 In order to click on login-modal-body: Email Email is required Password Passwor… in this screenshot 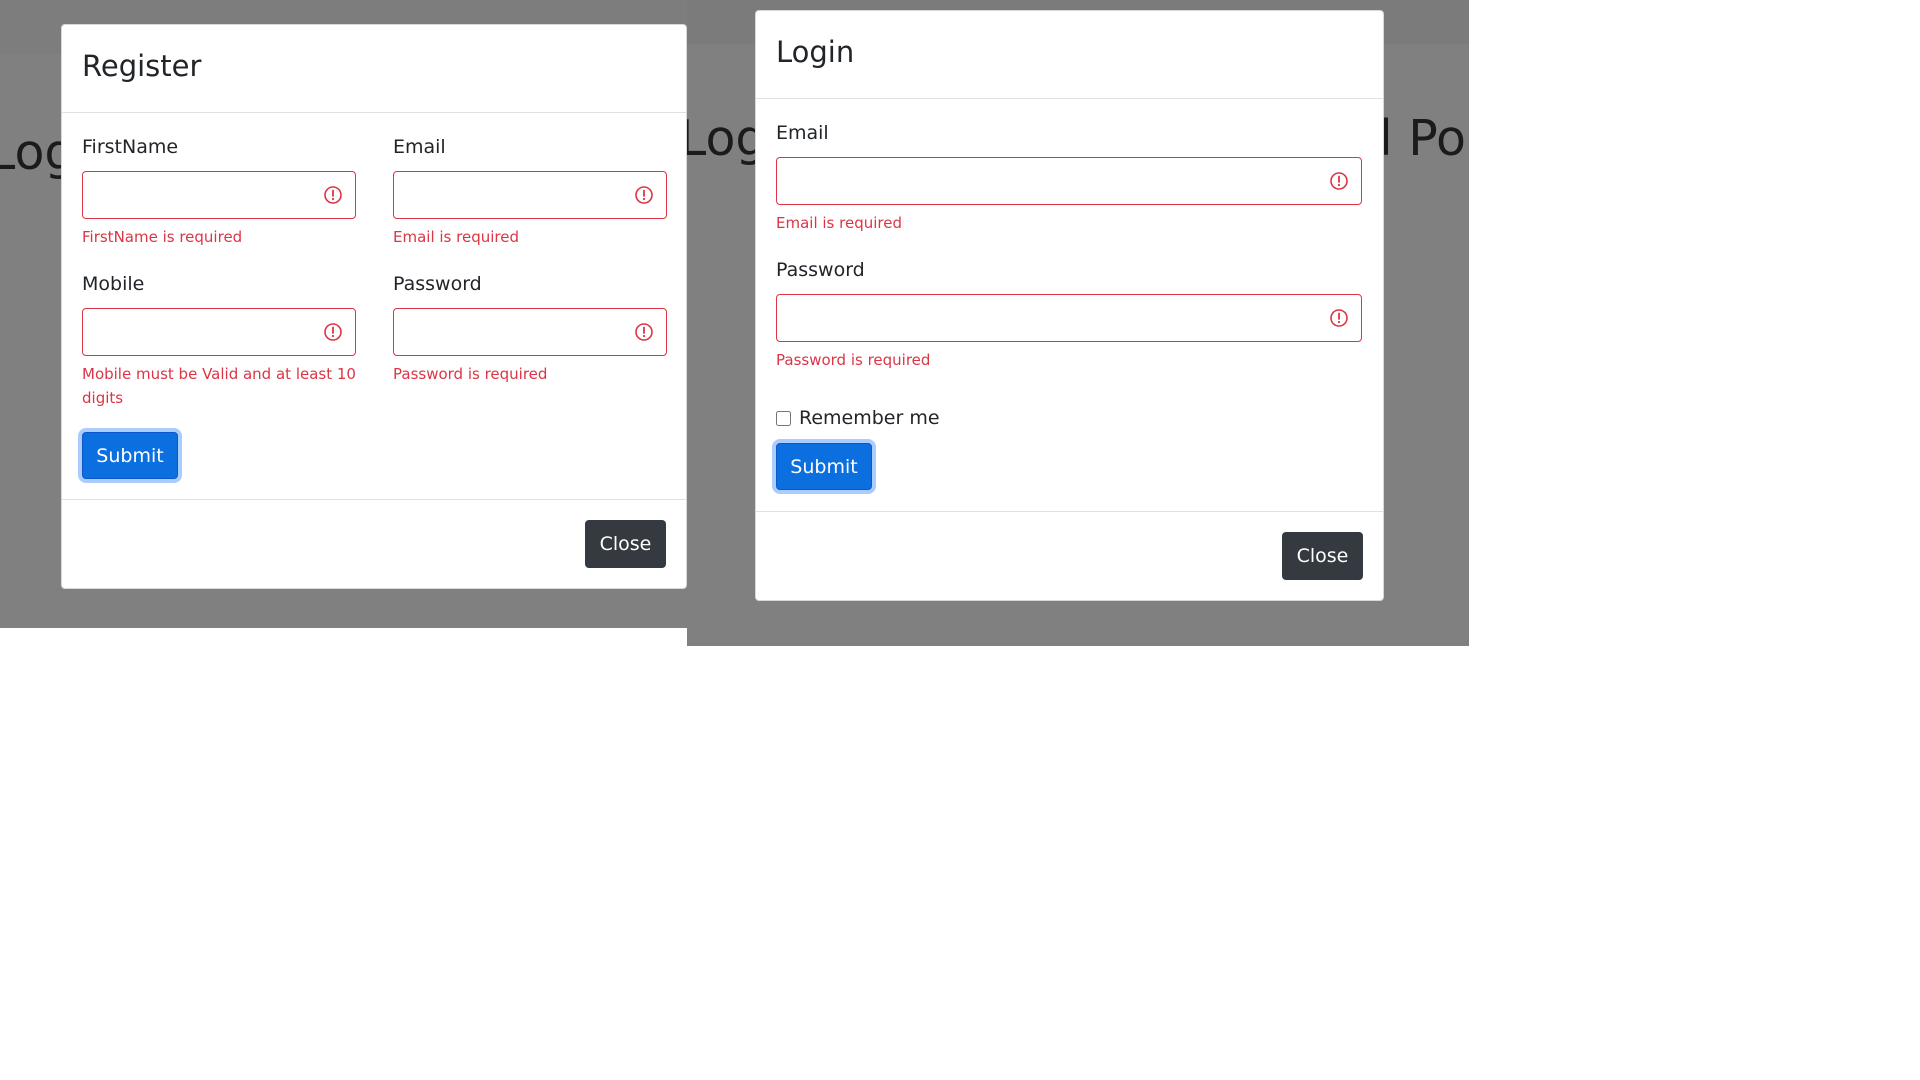, I will do `click(1069, 234)`.